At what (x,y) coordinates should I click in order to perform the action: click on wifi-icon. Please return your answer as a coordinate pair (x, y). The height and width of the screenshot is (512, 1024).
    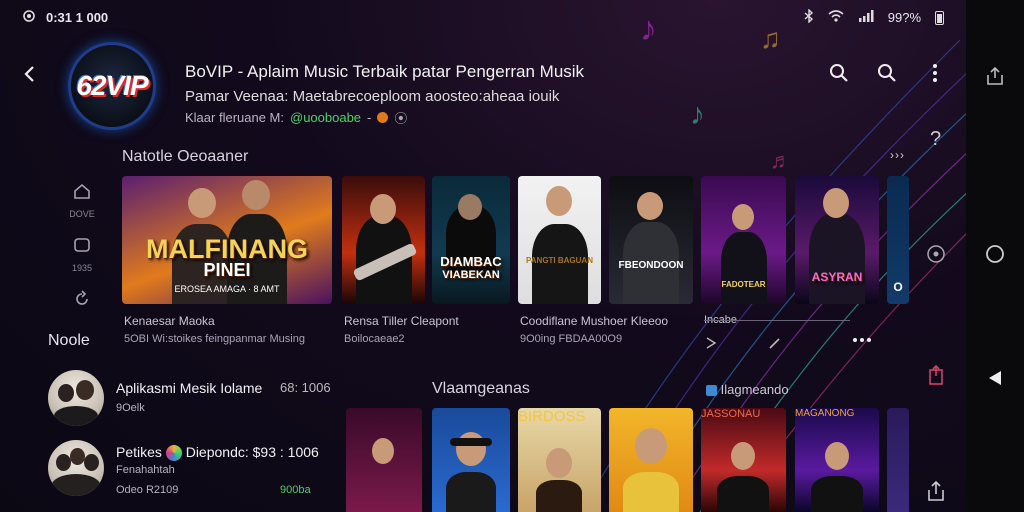
    Looking at the image, I should click on (836, 17).